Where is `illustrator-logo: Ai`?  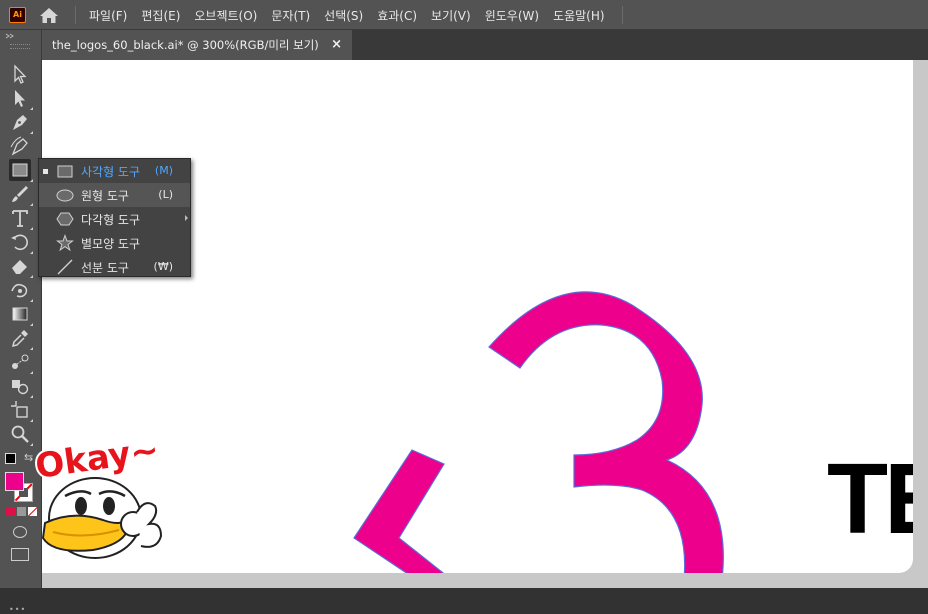 illustrator-logo: Ai is located at coordinates (17, 15).